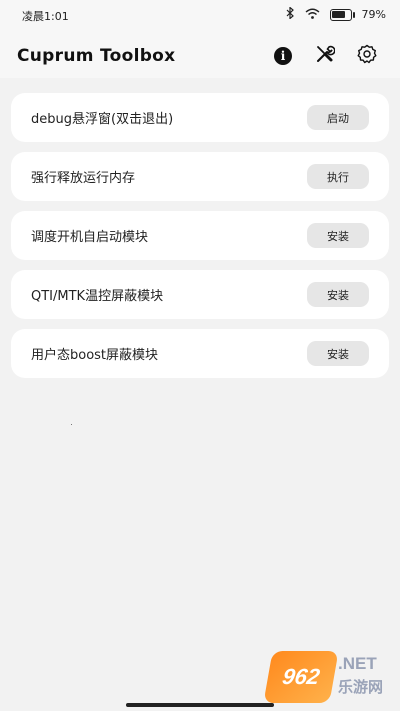 Image resolution: width=400 pixels, height=711 pixels. What do you see at coordinates (200, 705) in the screenshot?
I see `home-indicator` at bounding box center [200, 705].